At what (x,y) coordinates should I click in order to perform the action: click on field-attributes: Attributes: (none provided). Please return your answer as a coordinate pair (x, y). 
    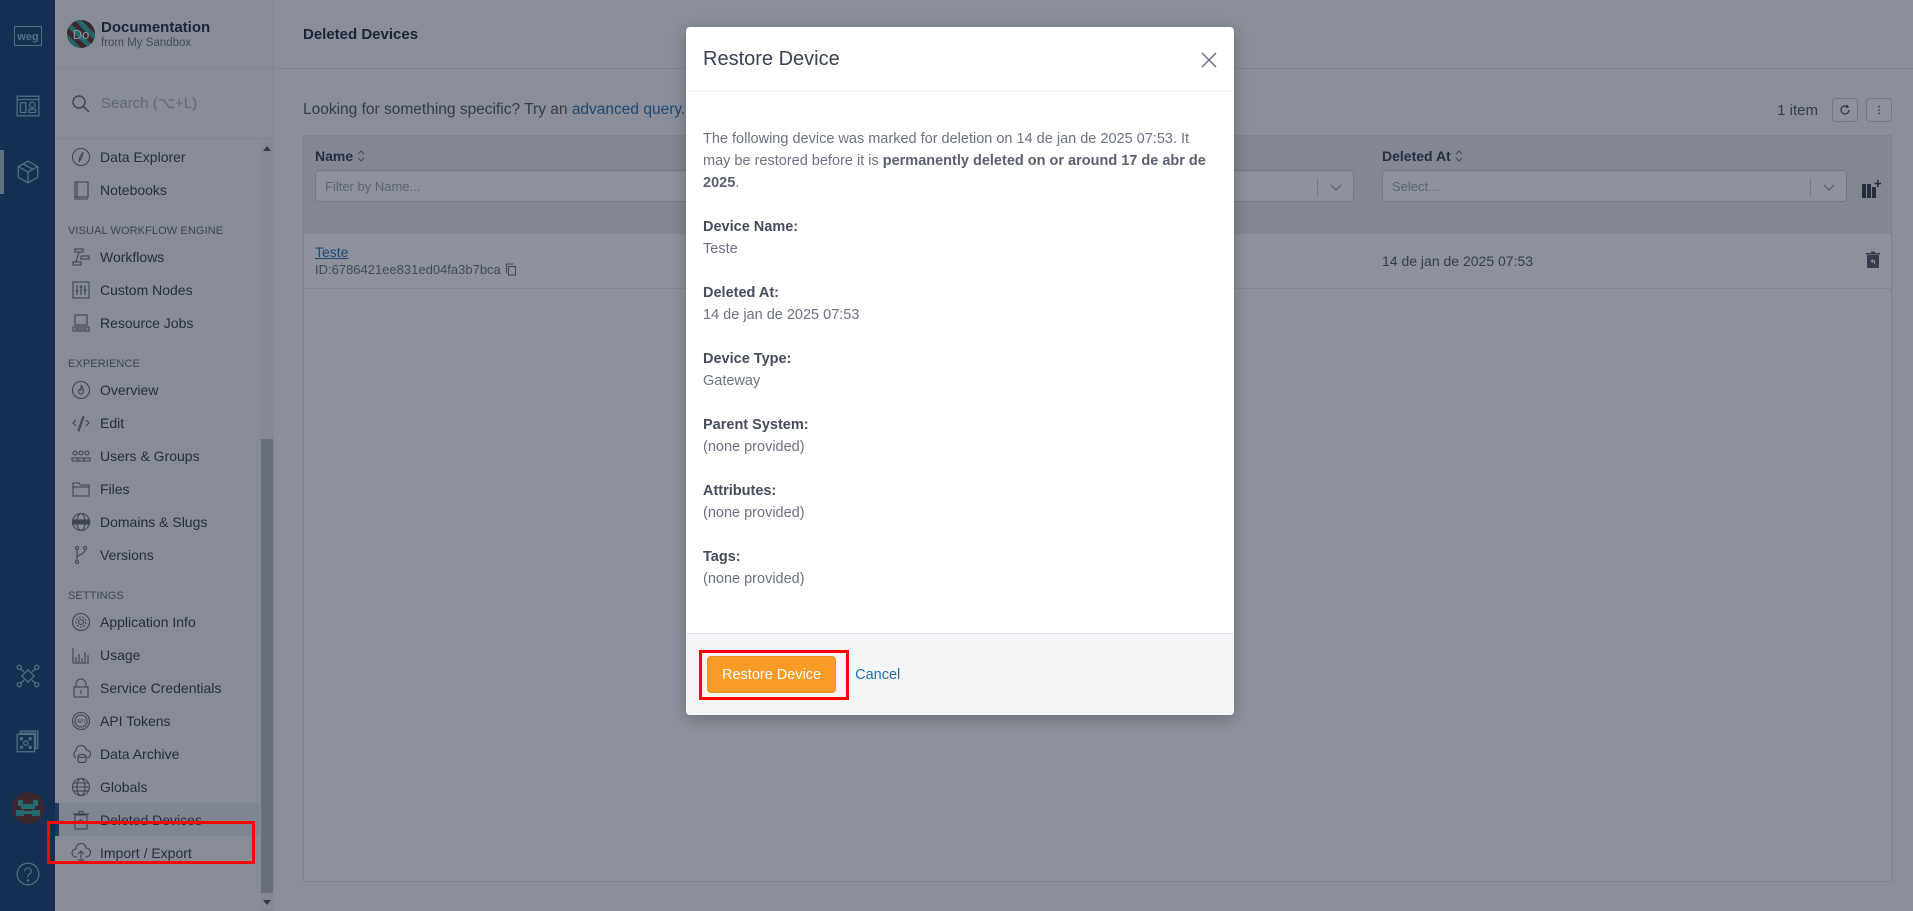
    Looking at the image, I should click on (754, 502).